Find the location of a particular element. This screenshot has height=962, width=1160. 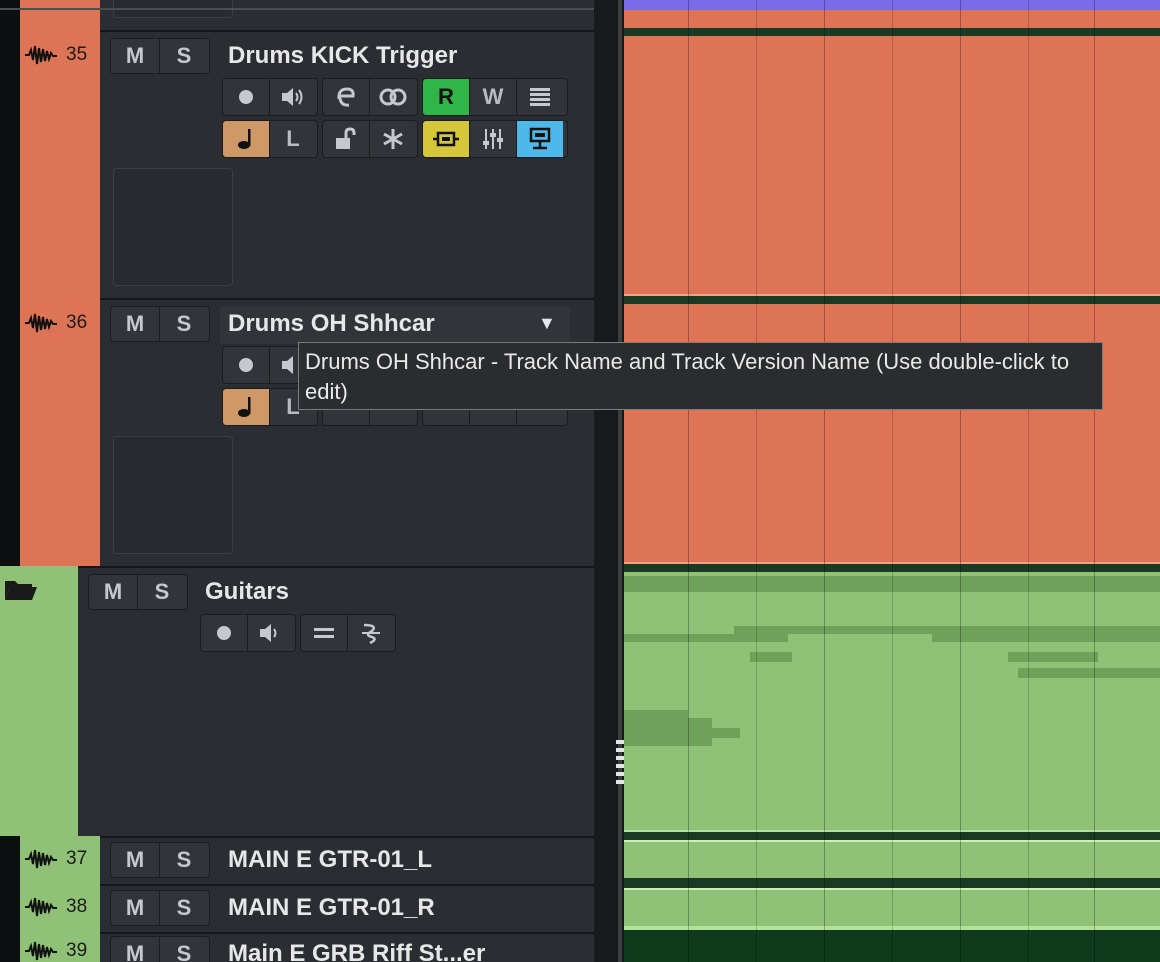

folder-lanes-button is located at coordinates (324, 633).